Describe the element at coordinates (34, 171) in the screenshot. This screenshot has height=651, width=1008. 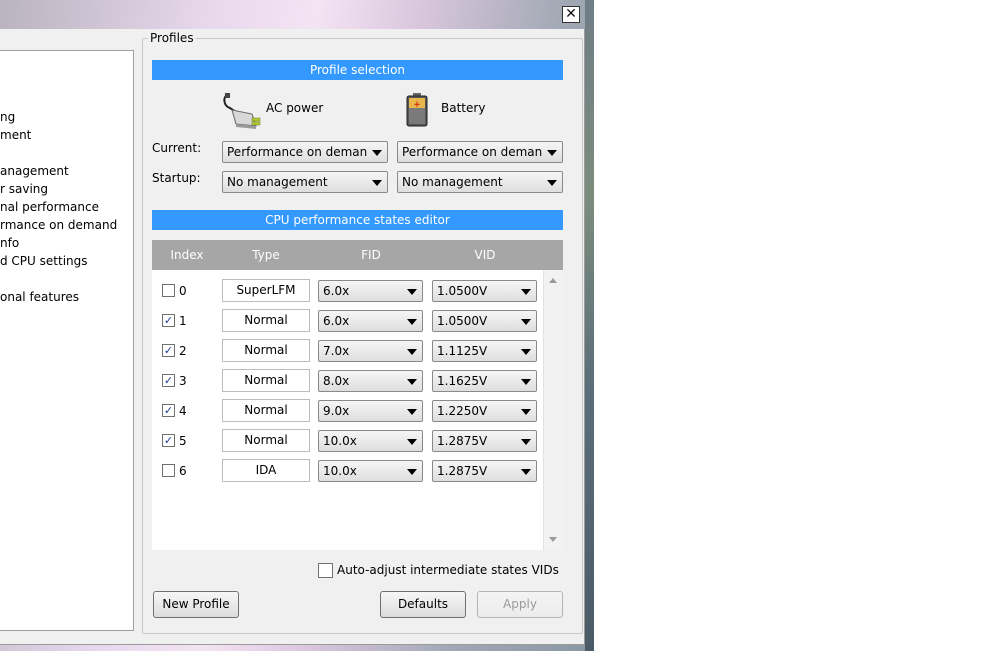
I see `tree-item: anagement` at that location.